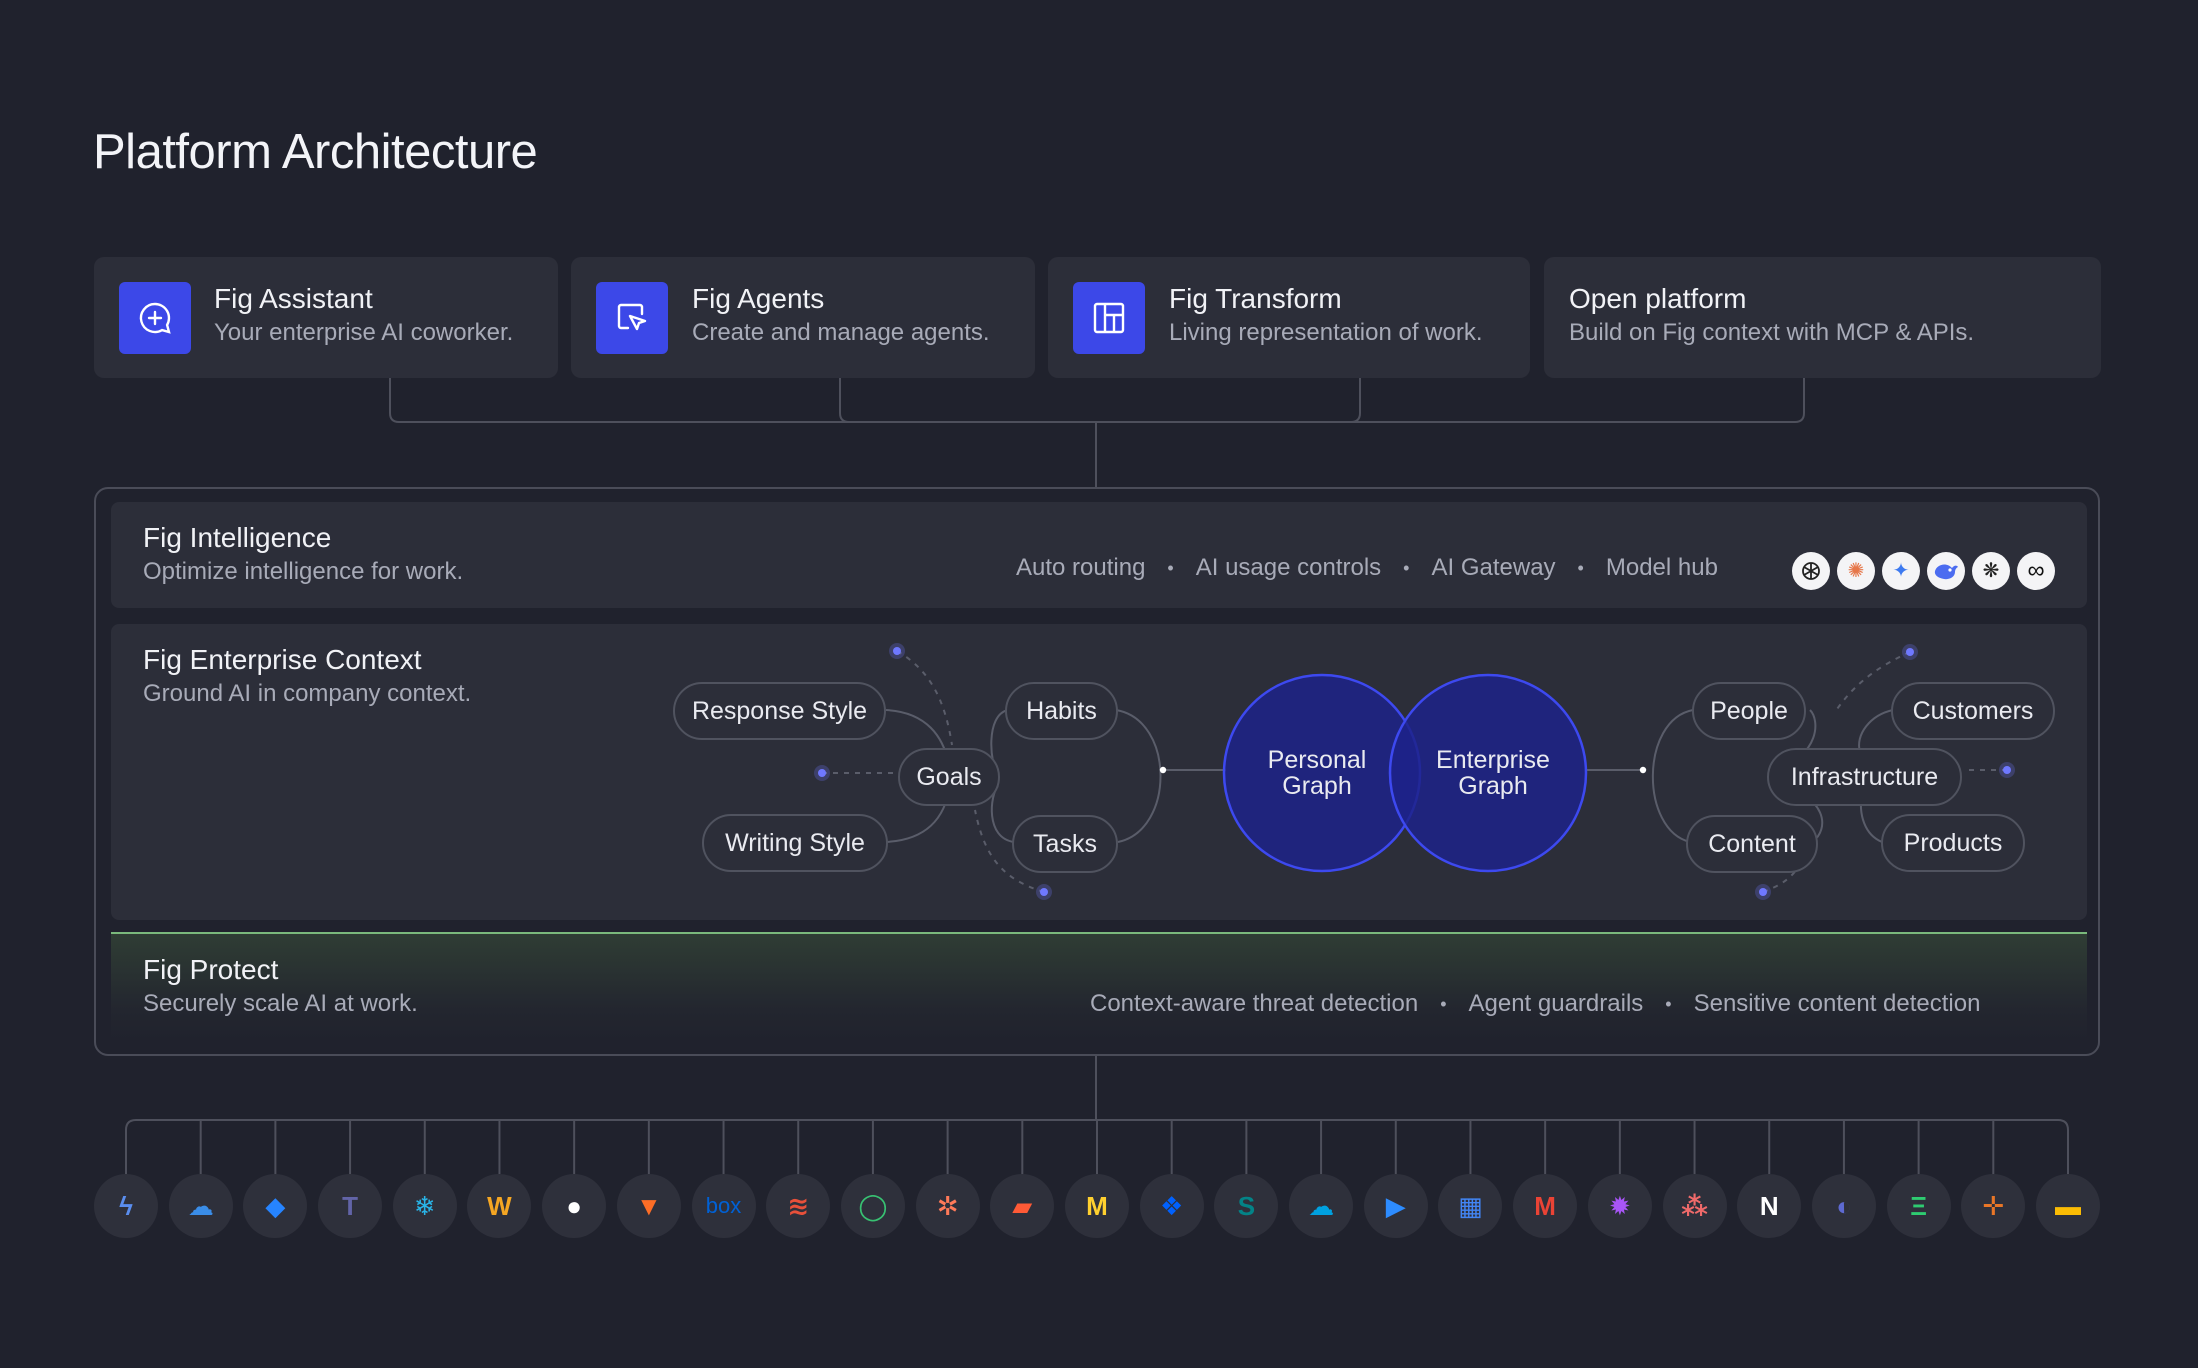 The width and height of the screenshot is (2198, 1368). Describe the element at coordinates (1953, 843) in the screenshot. I see `node-products: Products` at that location.